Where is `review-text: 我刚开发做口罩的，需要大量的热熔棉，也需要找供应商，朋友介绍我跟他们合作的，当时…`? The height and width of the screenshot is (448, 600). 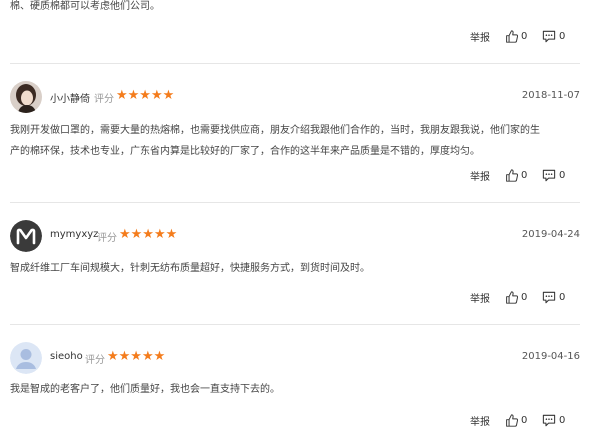 review-text: 我刚开发做口罩的，需要大量的热熔棉，也需要找供应商，朋友介绍我跟他们合作的，当时… is located at coordinates (295, 141).